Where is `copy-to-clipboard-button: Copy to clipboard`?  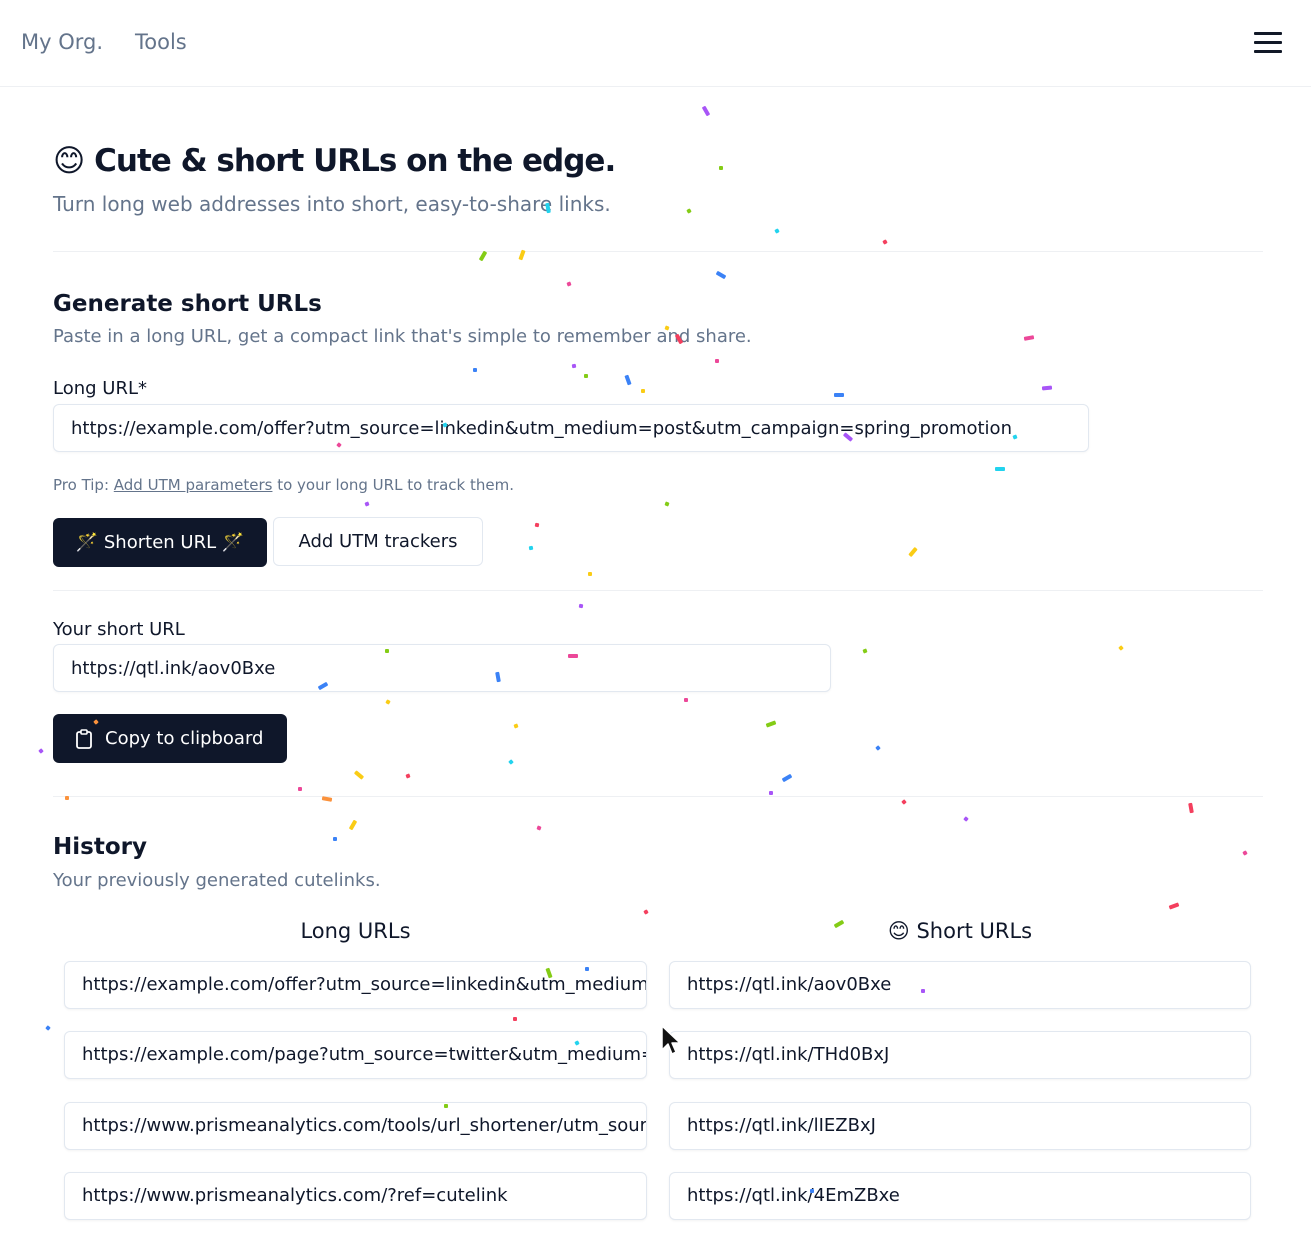 copy-to-clipboard-button: Copy to clipboard is located at coordinates (170, 738).